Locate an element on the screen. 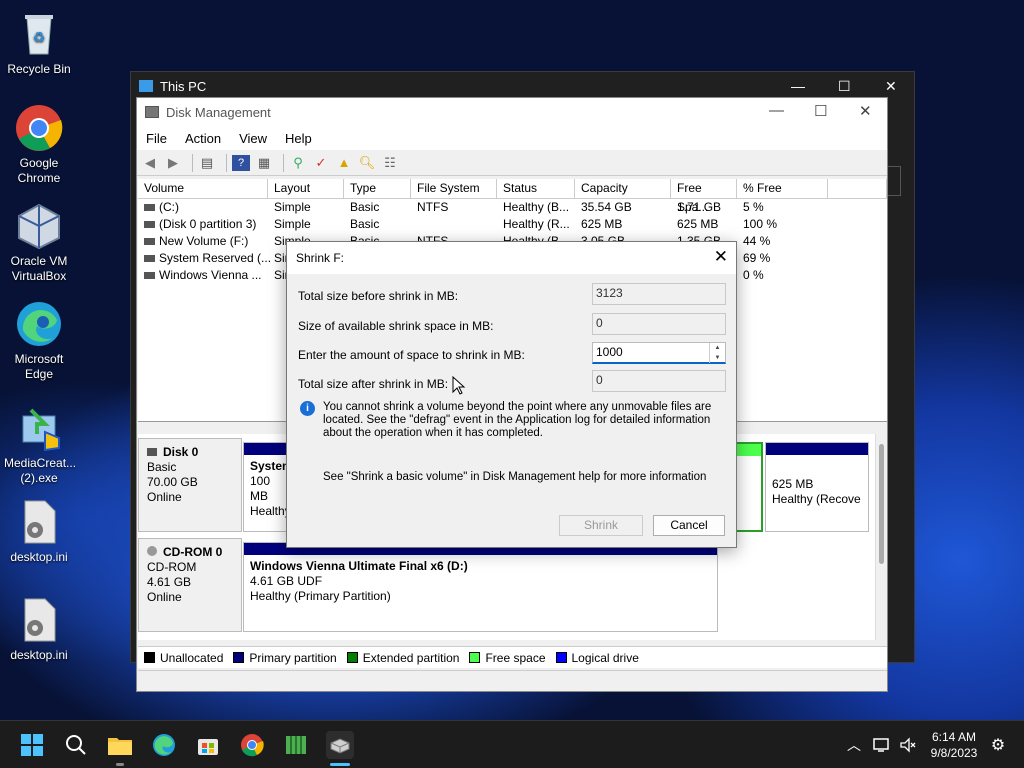  menu-file: File is located at coordinates (156, 138).